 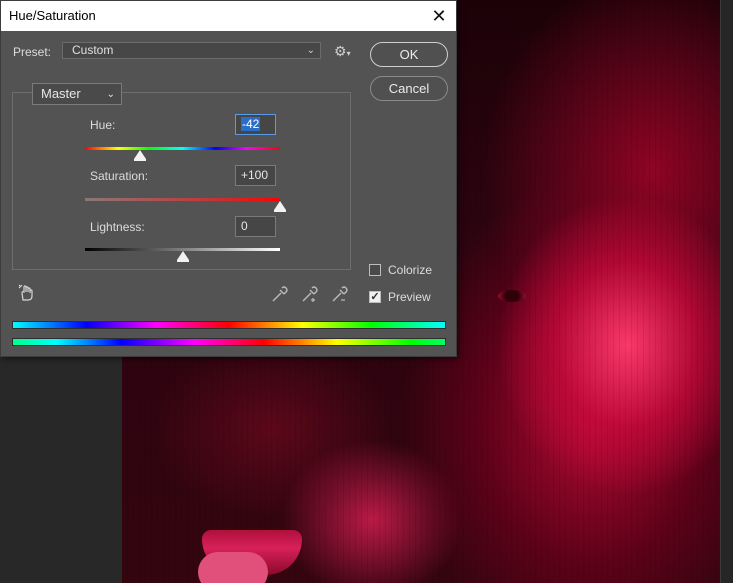 I want to click on eyedropper-plus-icon, so click(x=310, y=294).